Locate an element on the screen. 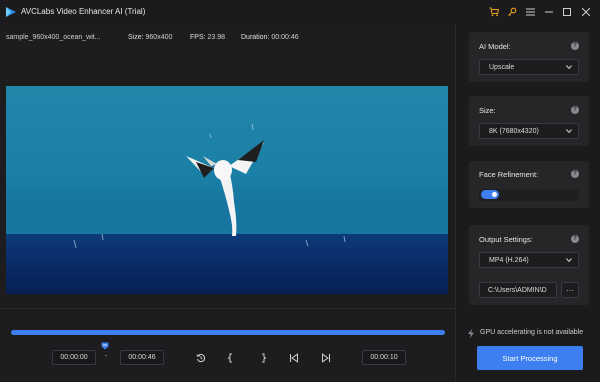 The width and height of the screenshot is (600, 382). face-refinement-label: Face Refinement: is located at coordinates (509, 174).